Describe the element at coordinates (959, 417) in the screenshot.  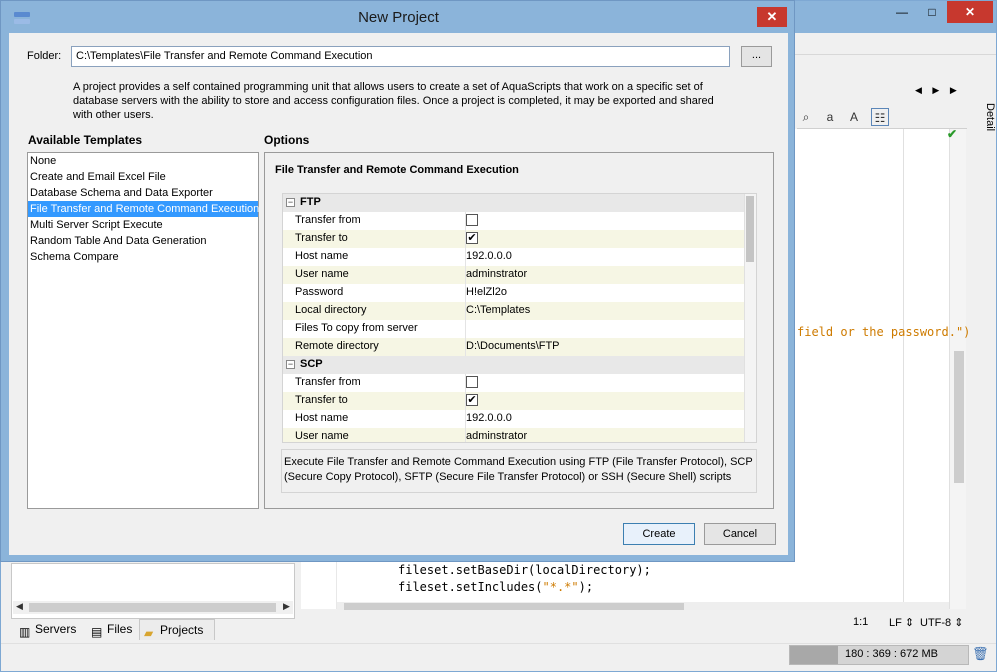
I see `editor-vertical-scrollbar` at that location.